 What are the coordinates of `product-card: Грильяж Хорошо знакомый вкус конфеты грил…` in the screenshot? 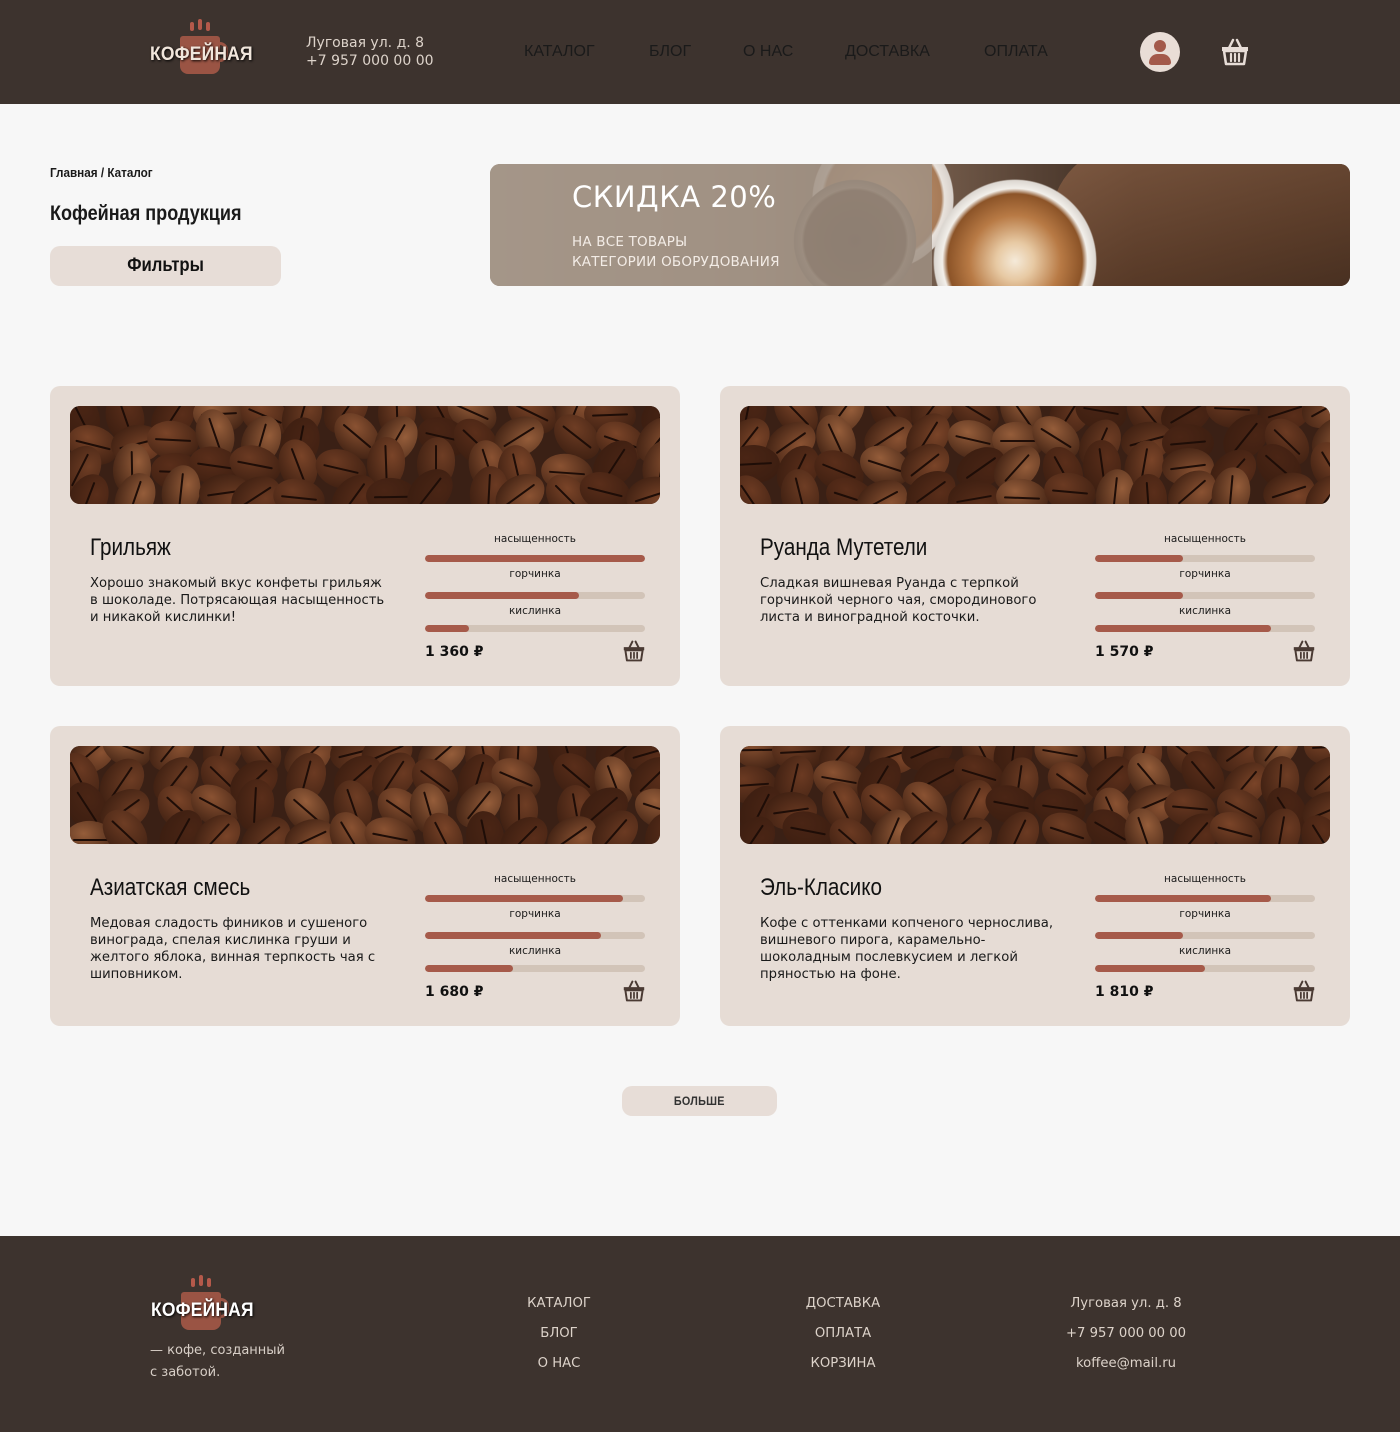 It's located at (365, 536).